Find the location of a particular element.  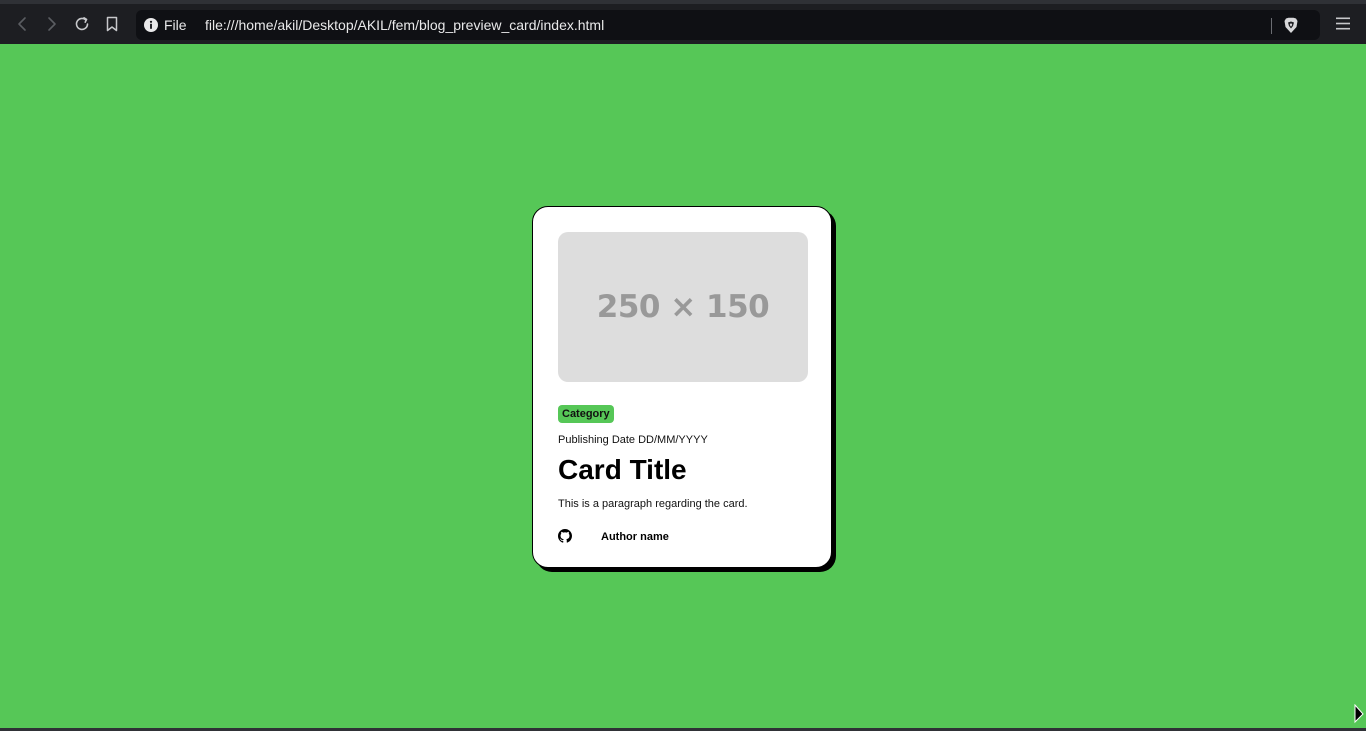

bookmark-button is located at coordinates (112, 24).